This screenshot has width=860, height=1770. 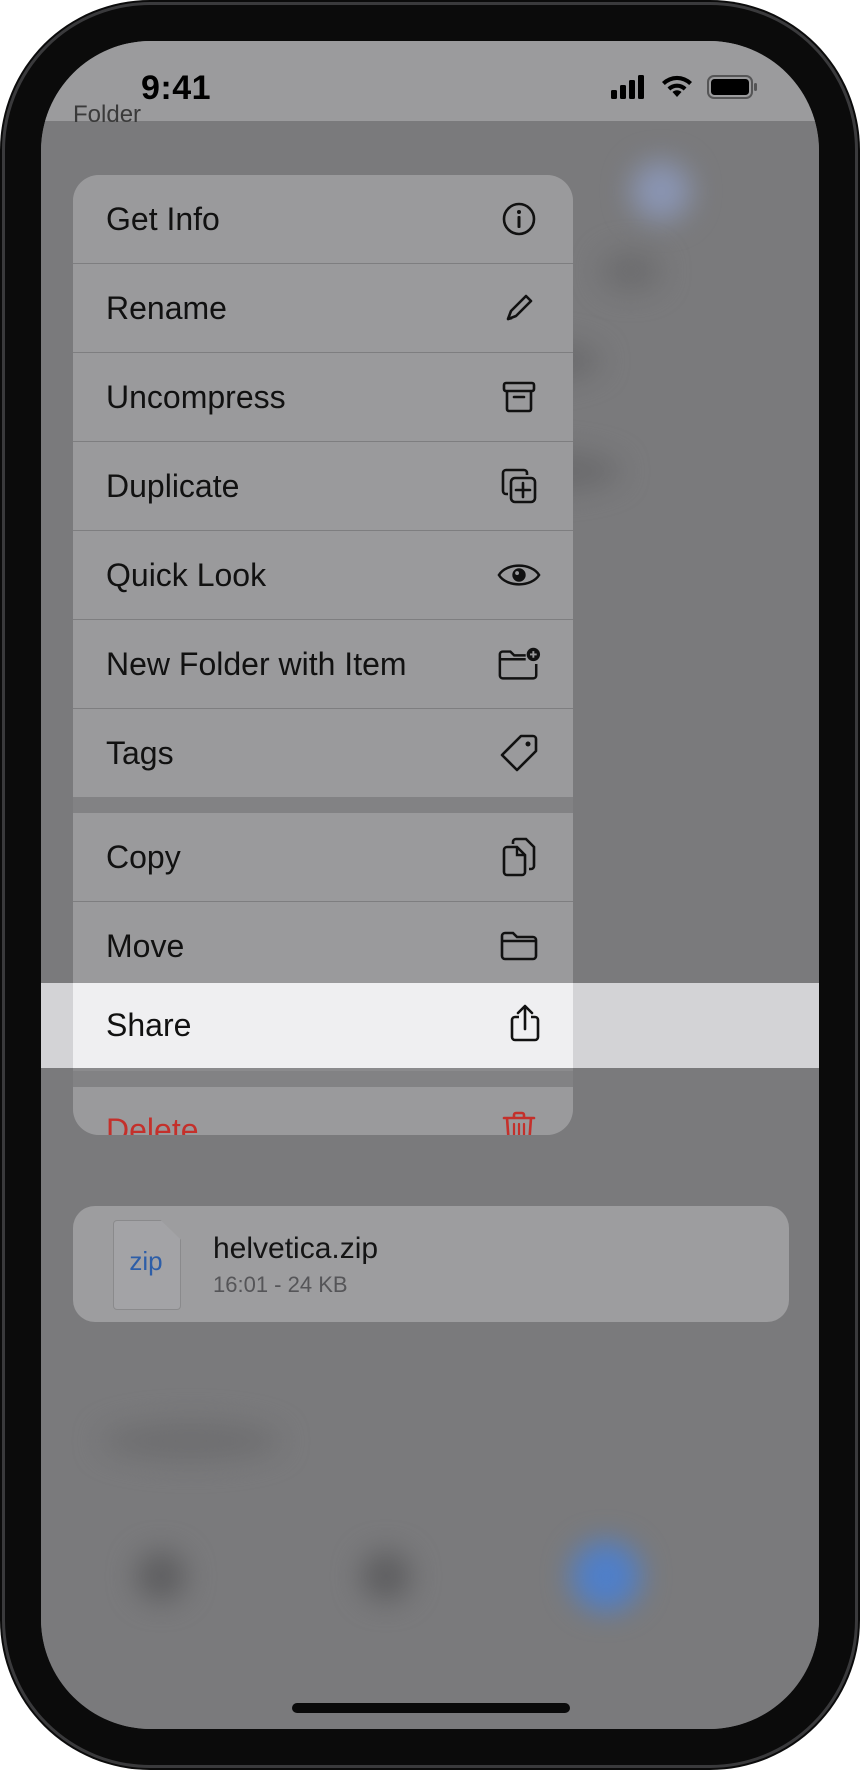 What do you see at coordinates (519, 946) in the screenshot?
I see `folder-icon` at bounding box center [519, 946].